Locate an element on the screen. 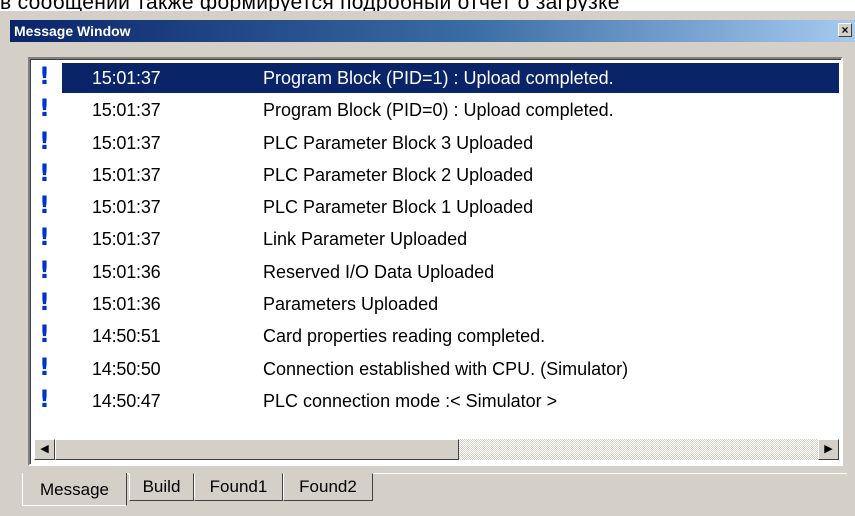  tab-build-label: Build is located at coordinates (161, 486).